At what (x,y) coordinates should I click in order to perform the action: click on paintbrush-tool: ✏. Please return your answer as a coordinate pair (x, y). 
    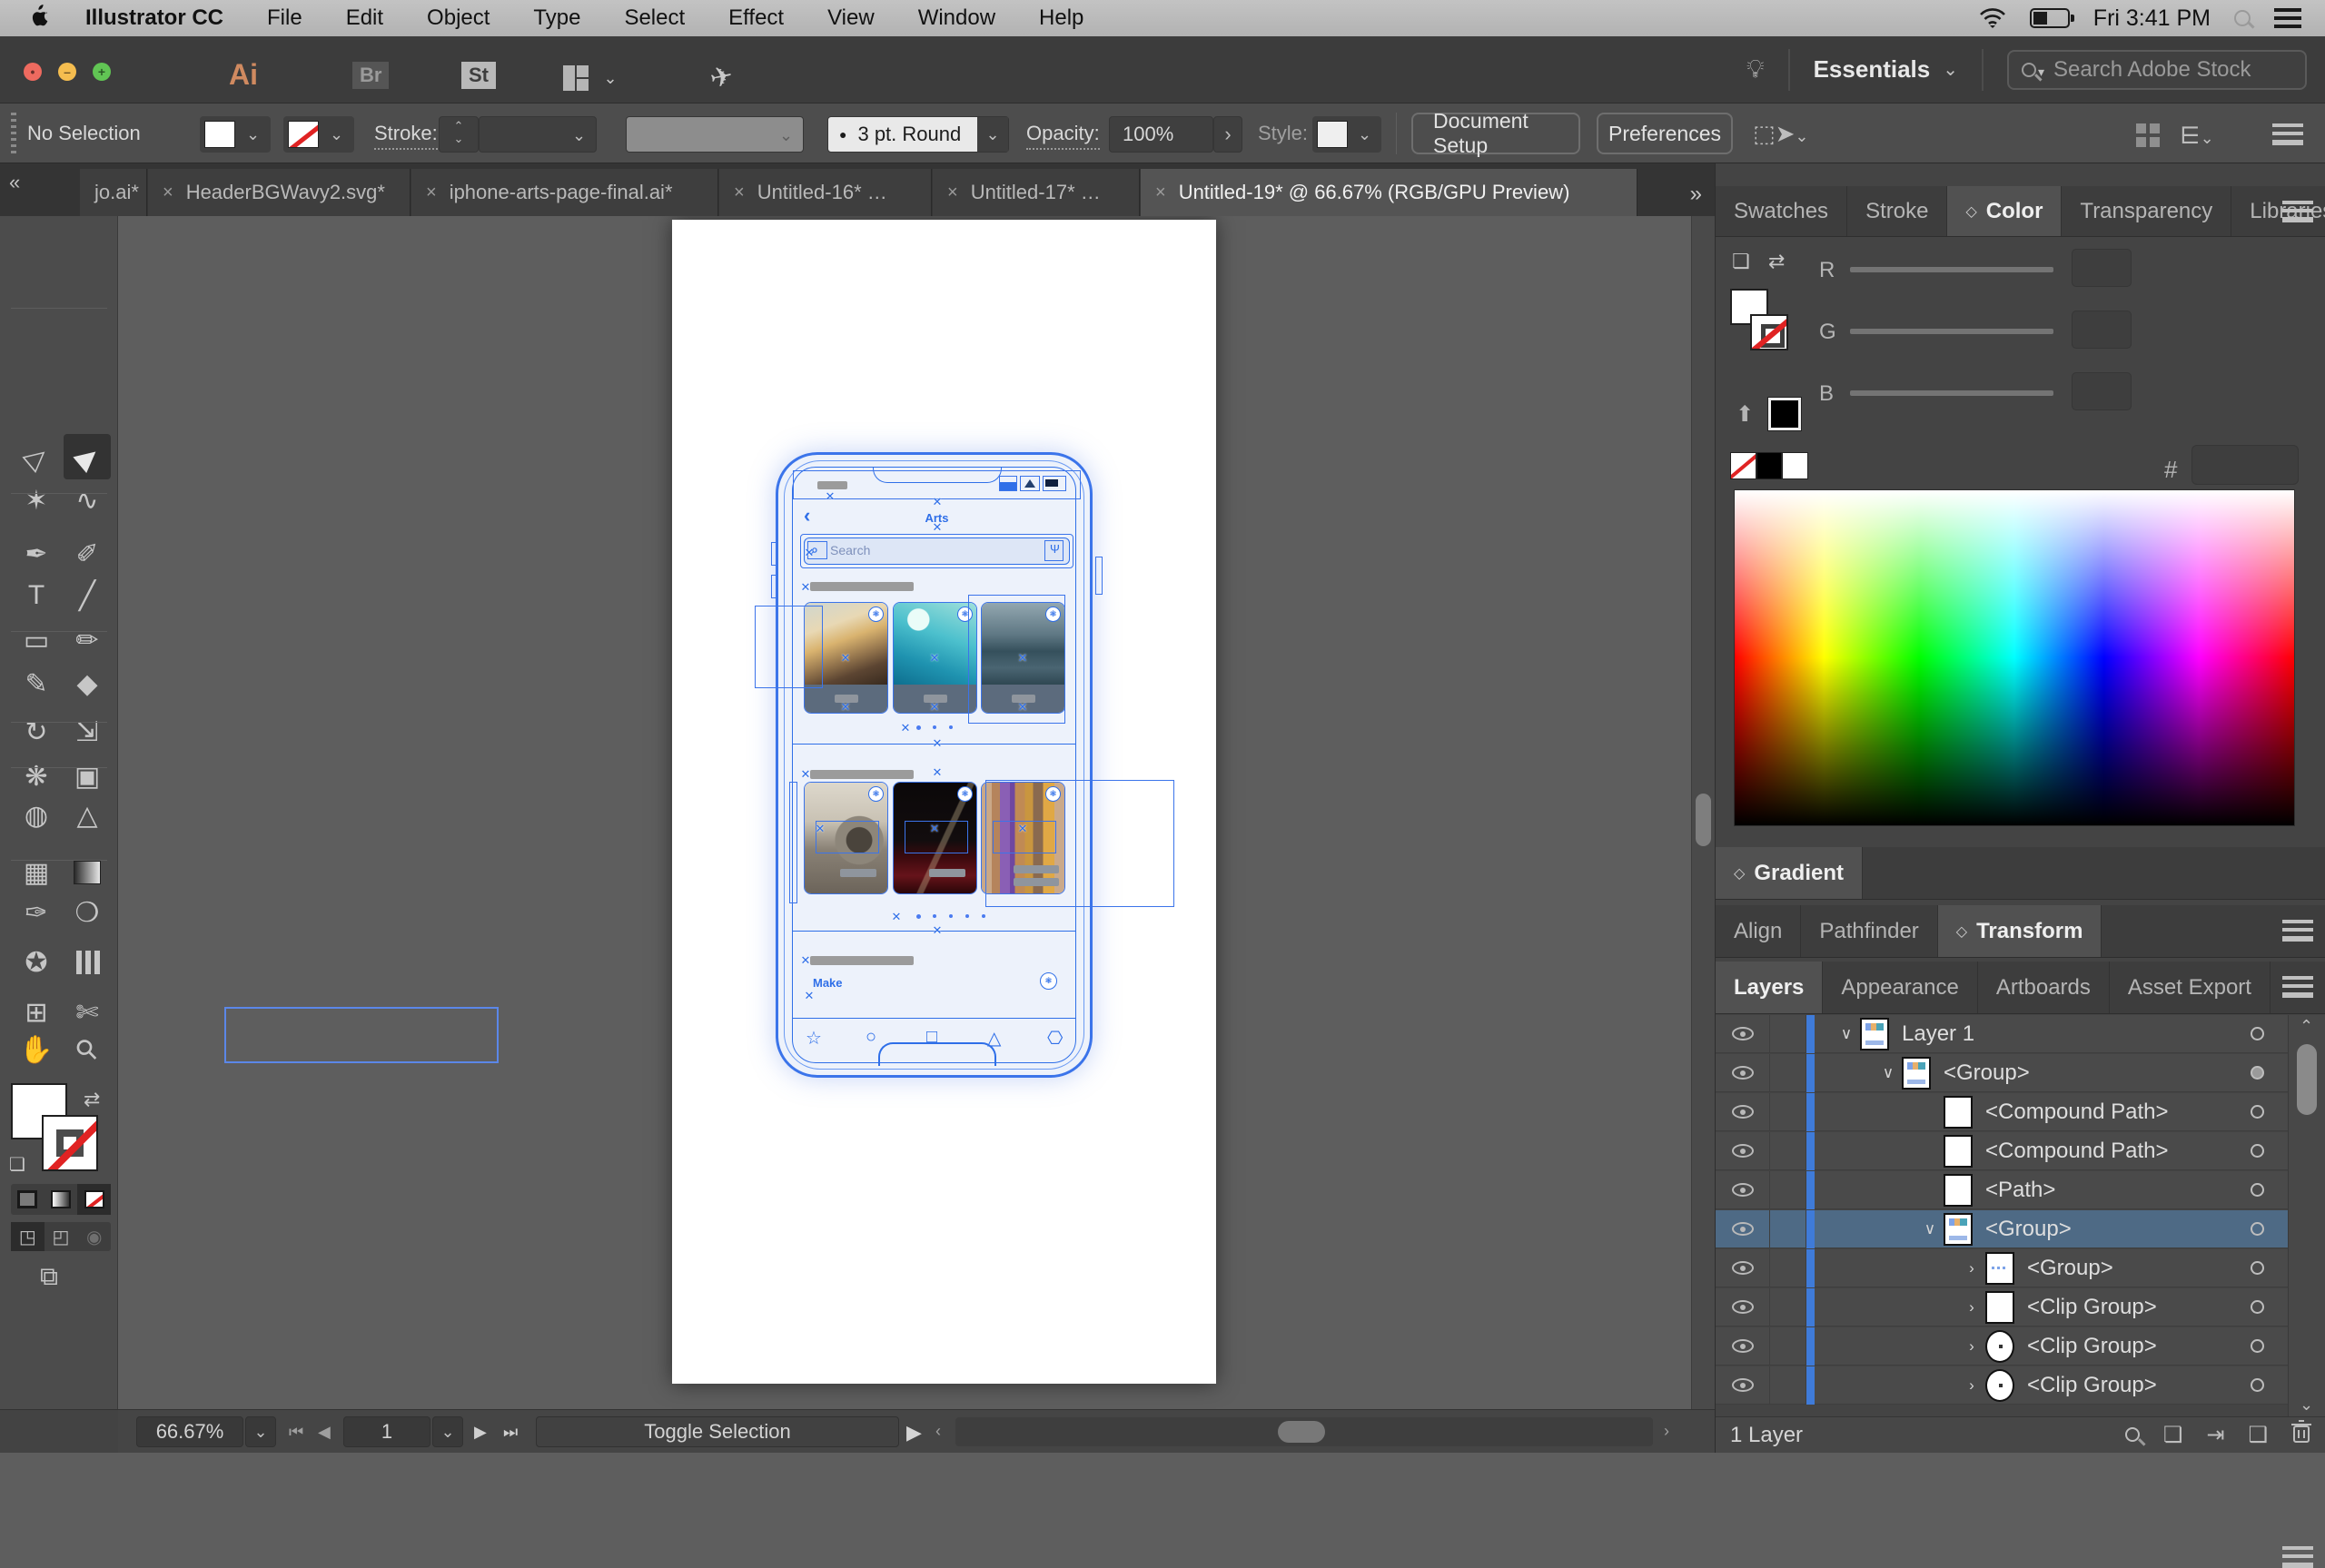
    Looking at the image, I should click on (87, 640).